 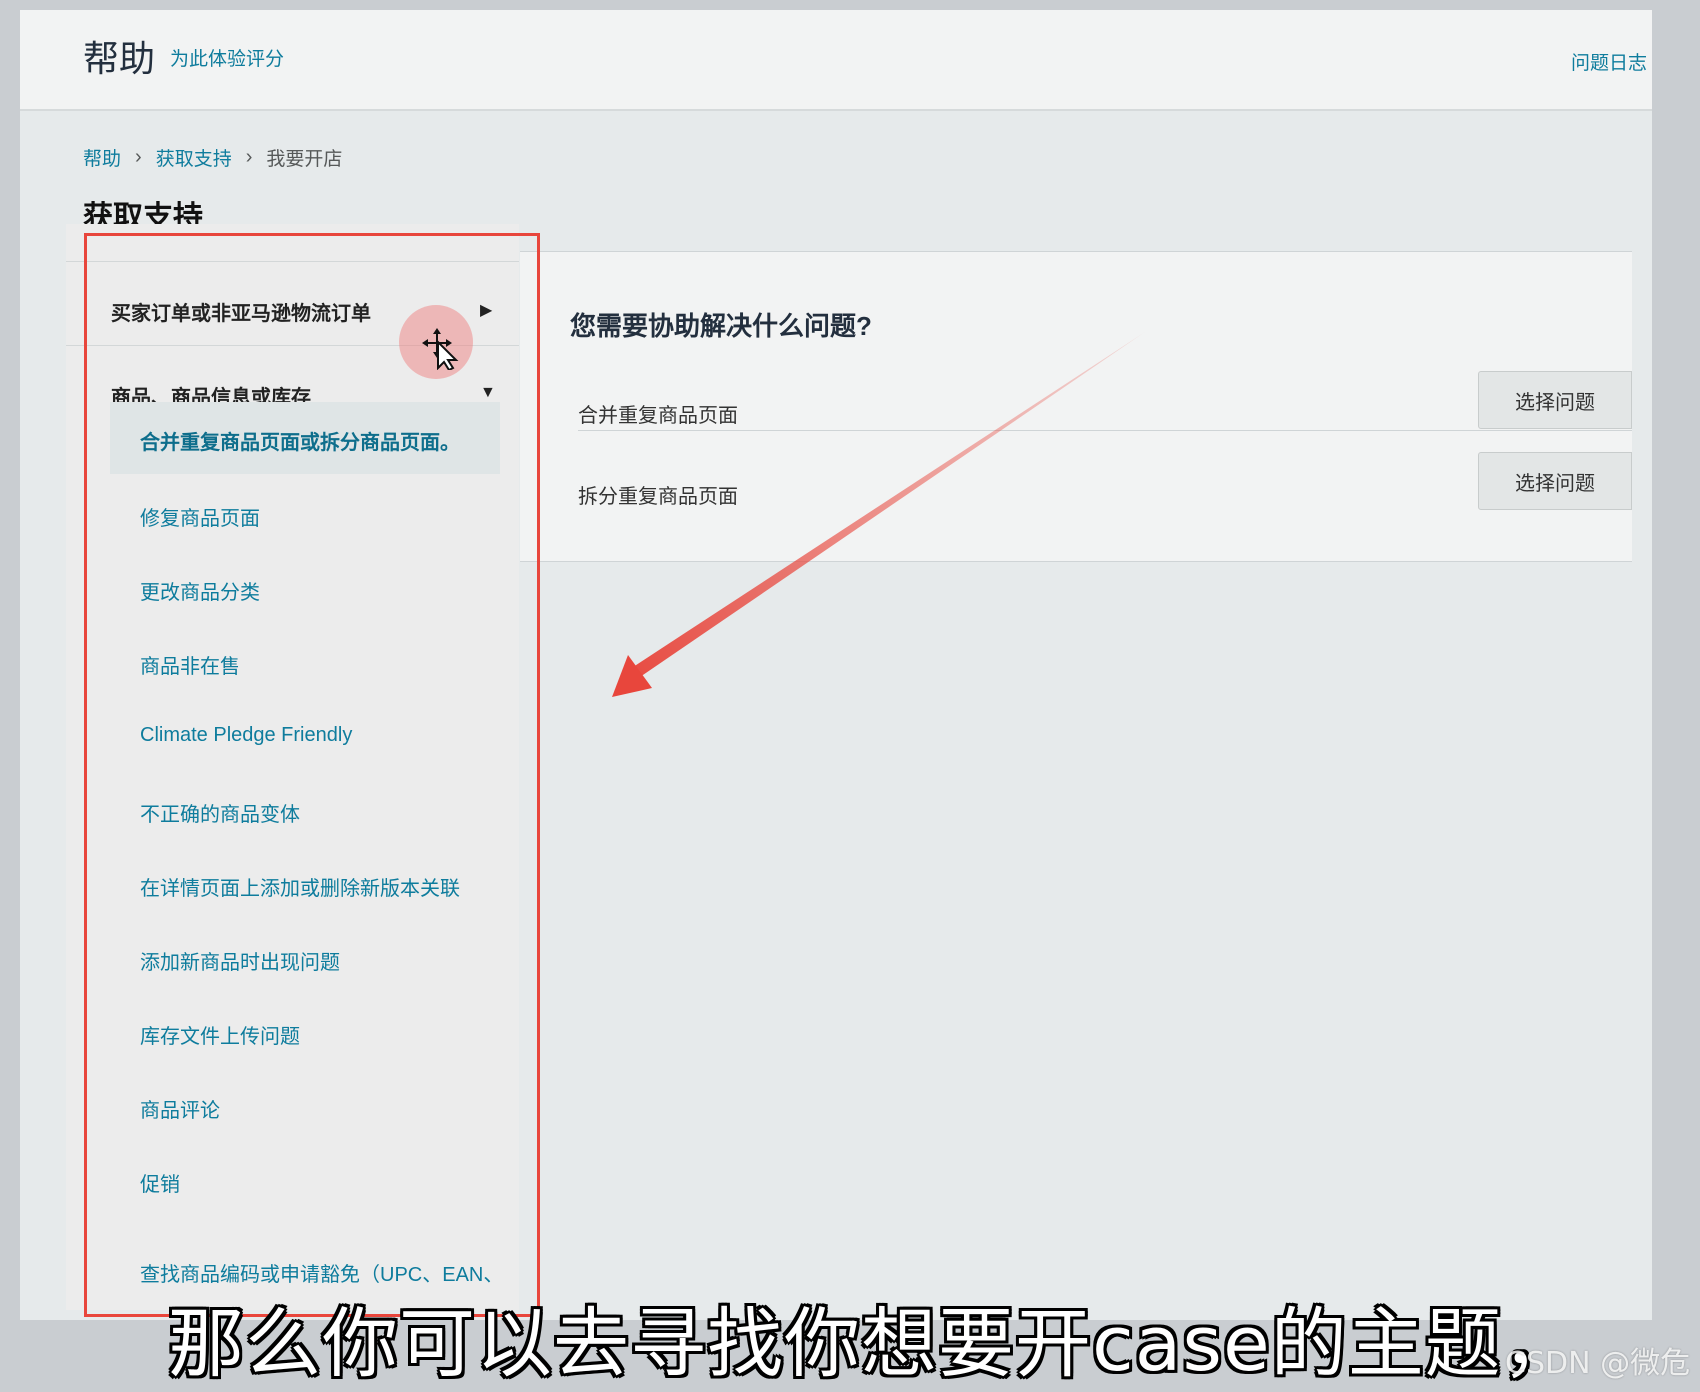 I want to click on csdn-watermark: CSDN @微危, so click(x=1598, y=1363).